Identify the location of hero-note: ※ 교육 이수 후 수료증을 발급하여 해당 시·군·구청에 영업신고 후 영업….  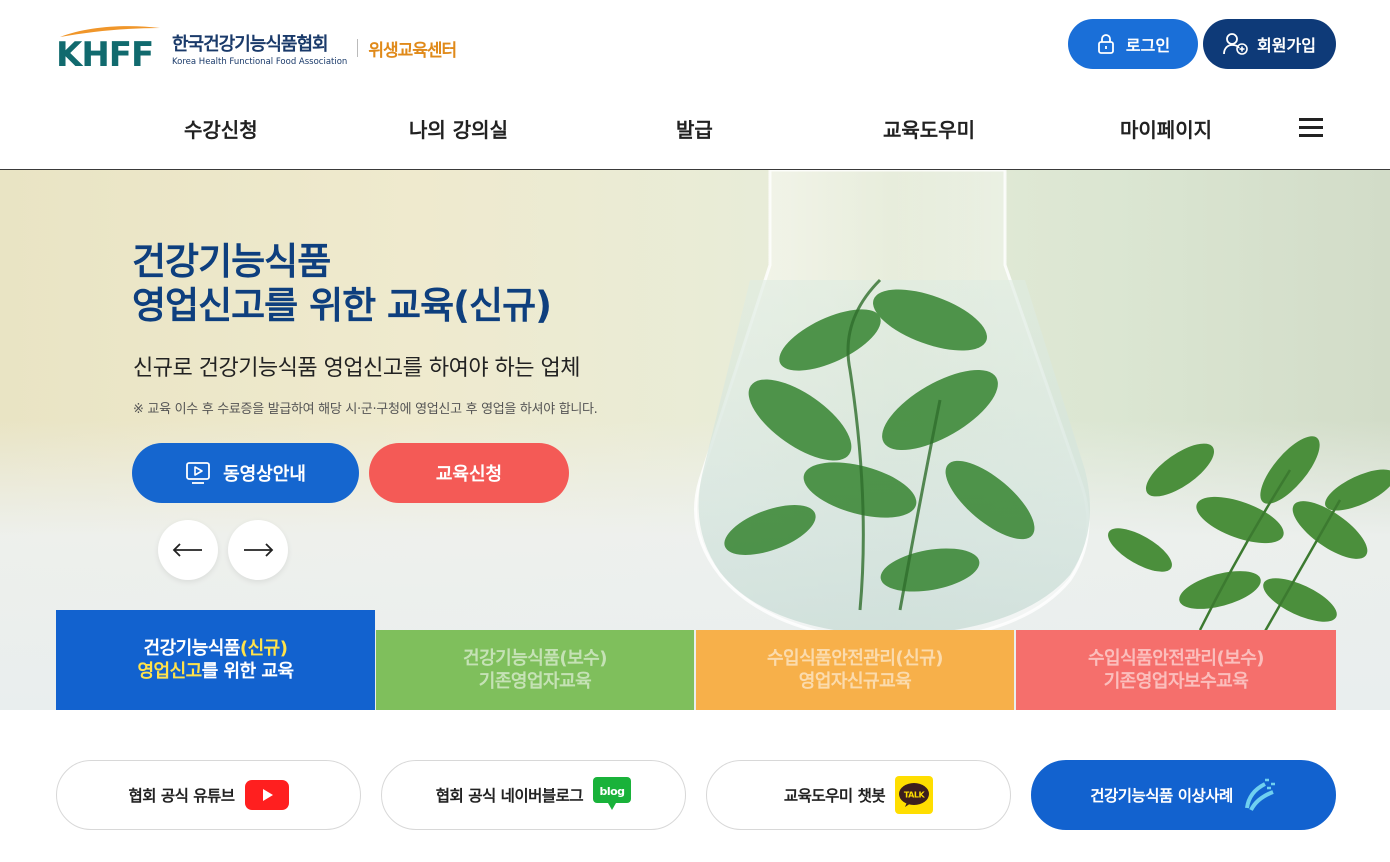
(365, 409).